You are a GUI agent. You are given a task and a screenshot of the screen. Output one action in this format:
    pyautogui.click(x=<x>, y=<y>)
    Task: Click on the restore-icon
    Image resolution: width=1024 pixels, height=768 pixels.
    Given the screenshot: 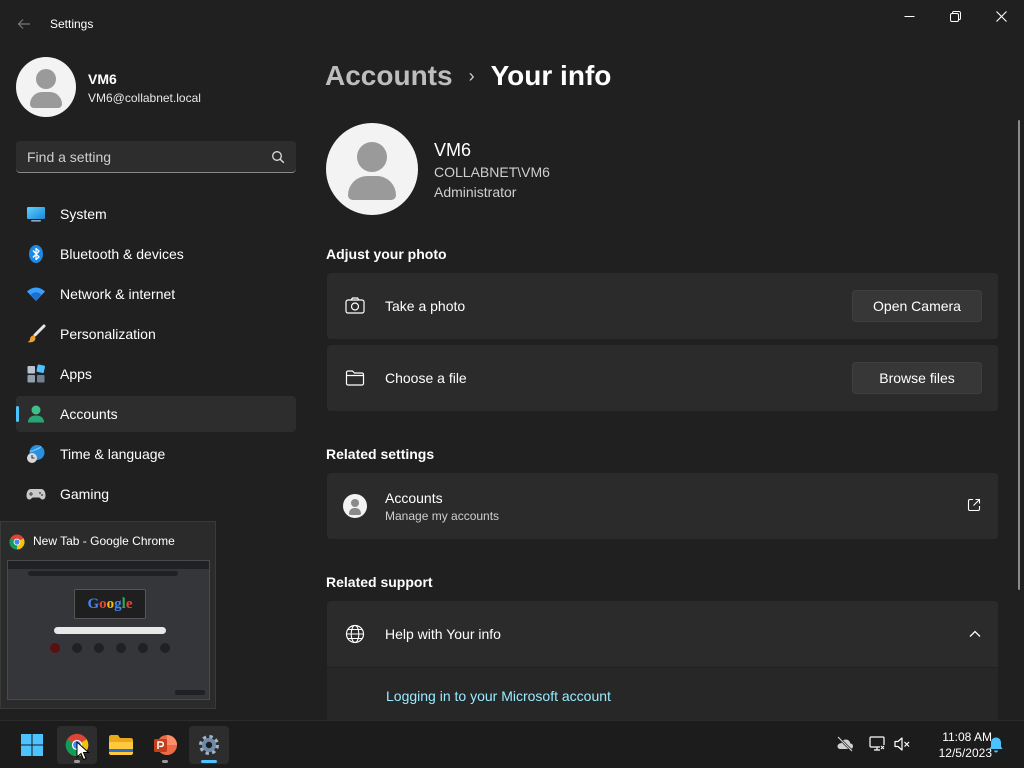 What is the action you would take?
    pyautogui.click(x=955, y=16)
    